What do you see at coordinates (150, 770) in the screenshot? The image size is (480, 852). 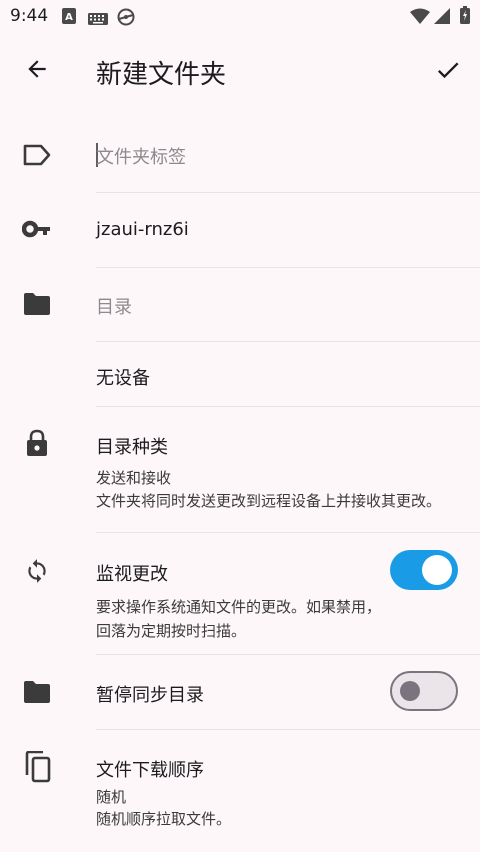 I see `pull-order-title: 文件下载顺序` at bounding box center [150, 770].